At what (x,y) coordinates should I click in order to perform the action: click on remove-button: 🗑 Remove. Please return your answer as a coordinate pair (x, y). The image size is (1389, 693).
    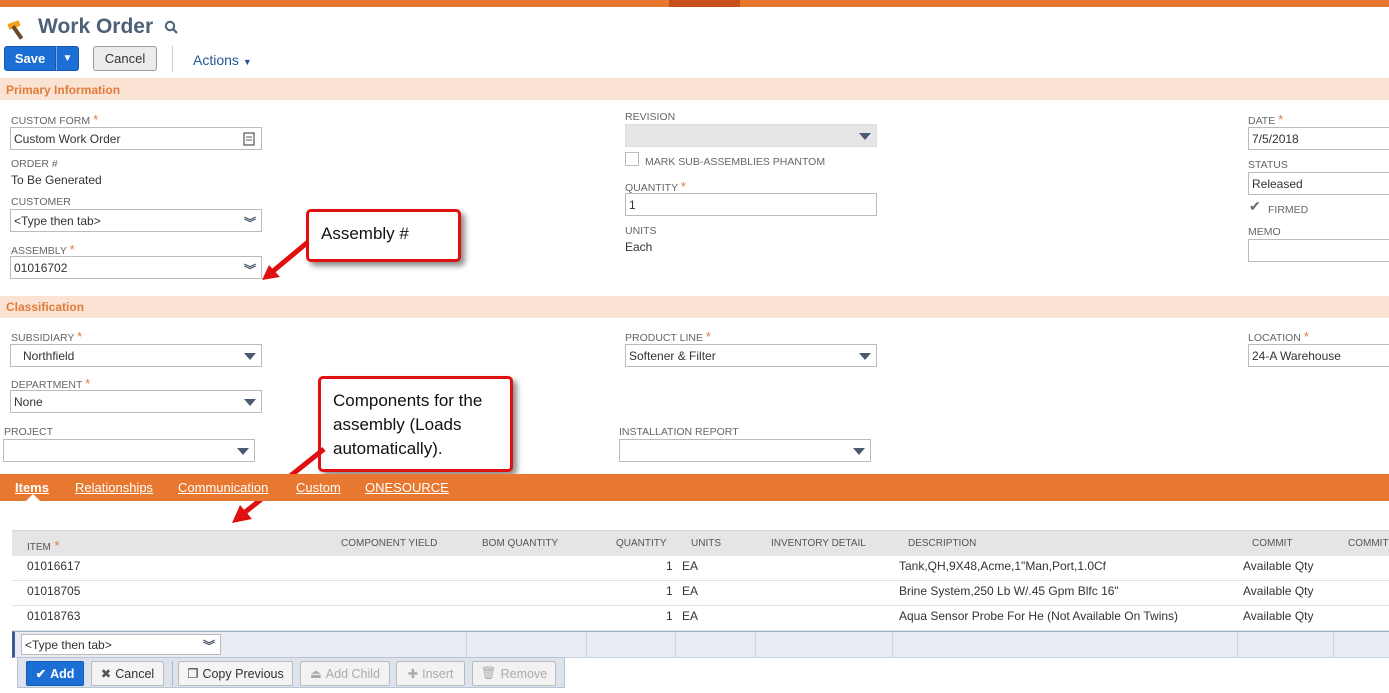
    Looking at the image, I should click on (514, 673).